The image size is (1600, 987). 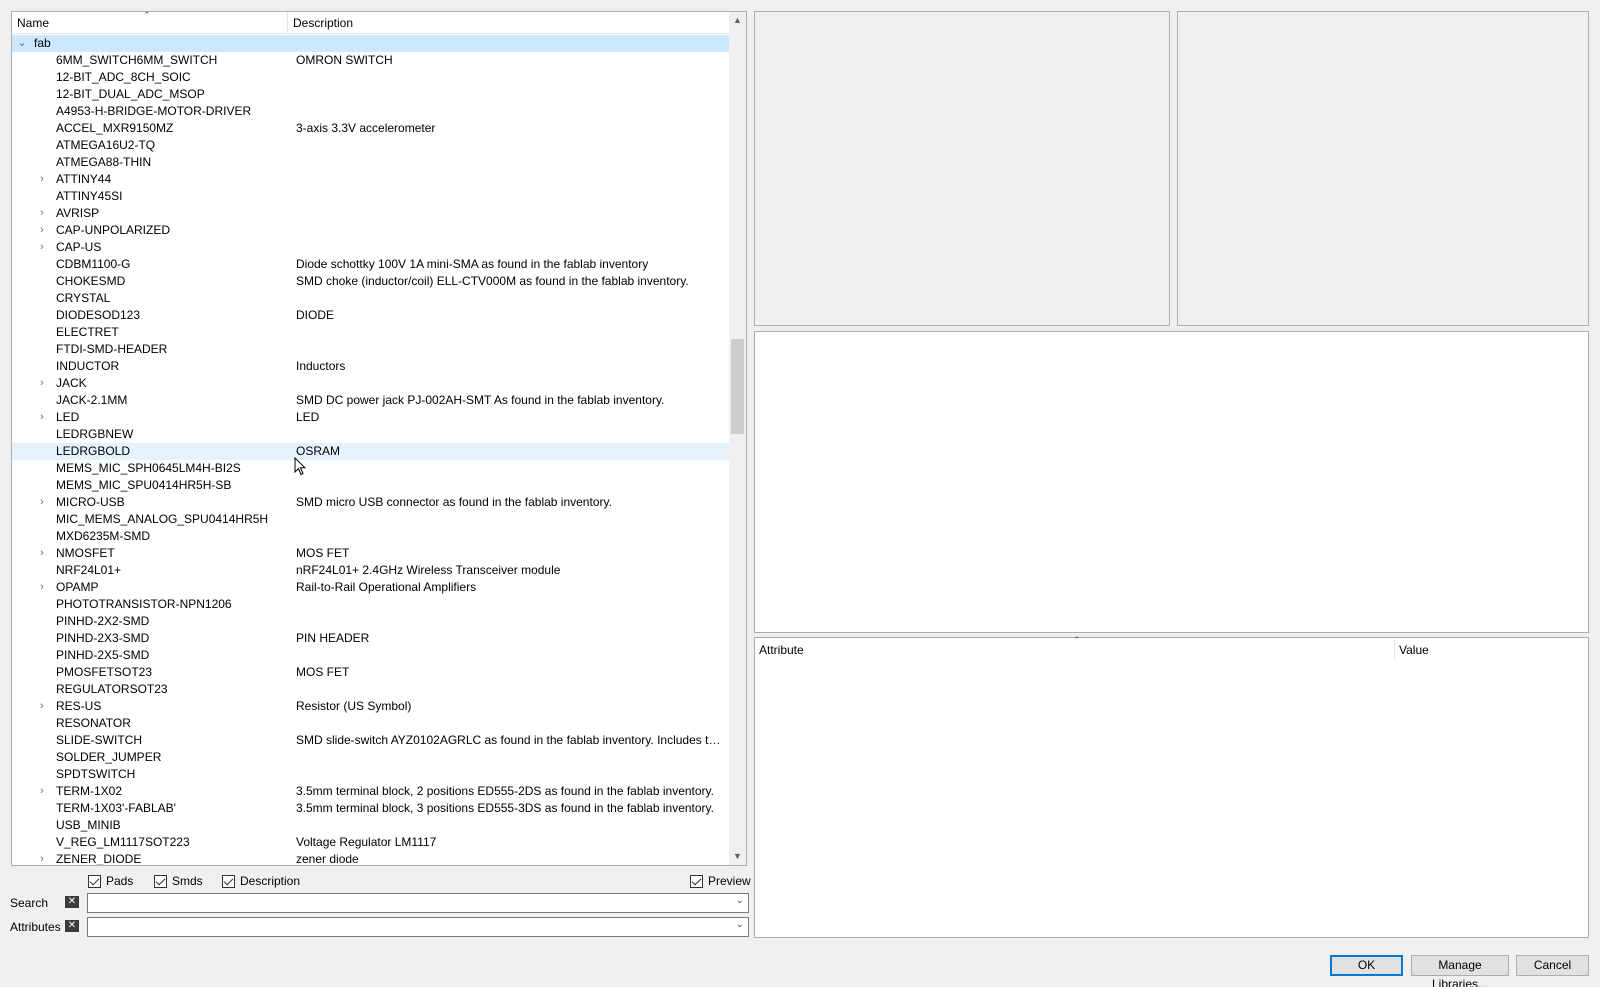 I want to click on row-name: SPDTSWITCH, so click(x=96, y=774).